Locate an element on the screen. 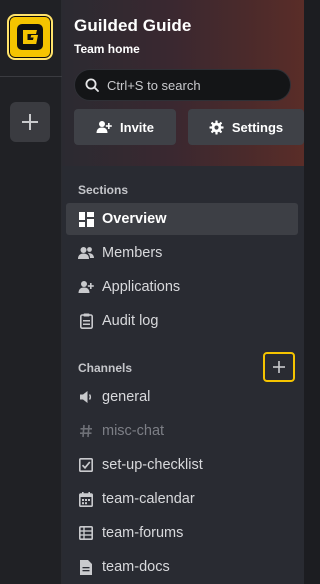 The height and width of the screenshot is (584, 320). search-icon is located at coordinates (92, 85).